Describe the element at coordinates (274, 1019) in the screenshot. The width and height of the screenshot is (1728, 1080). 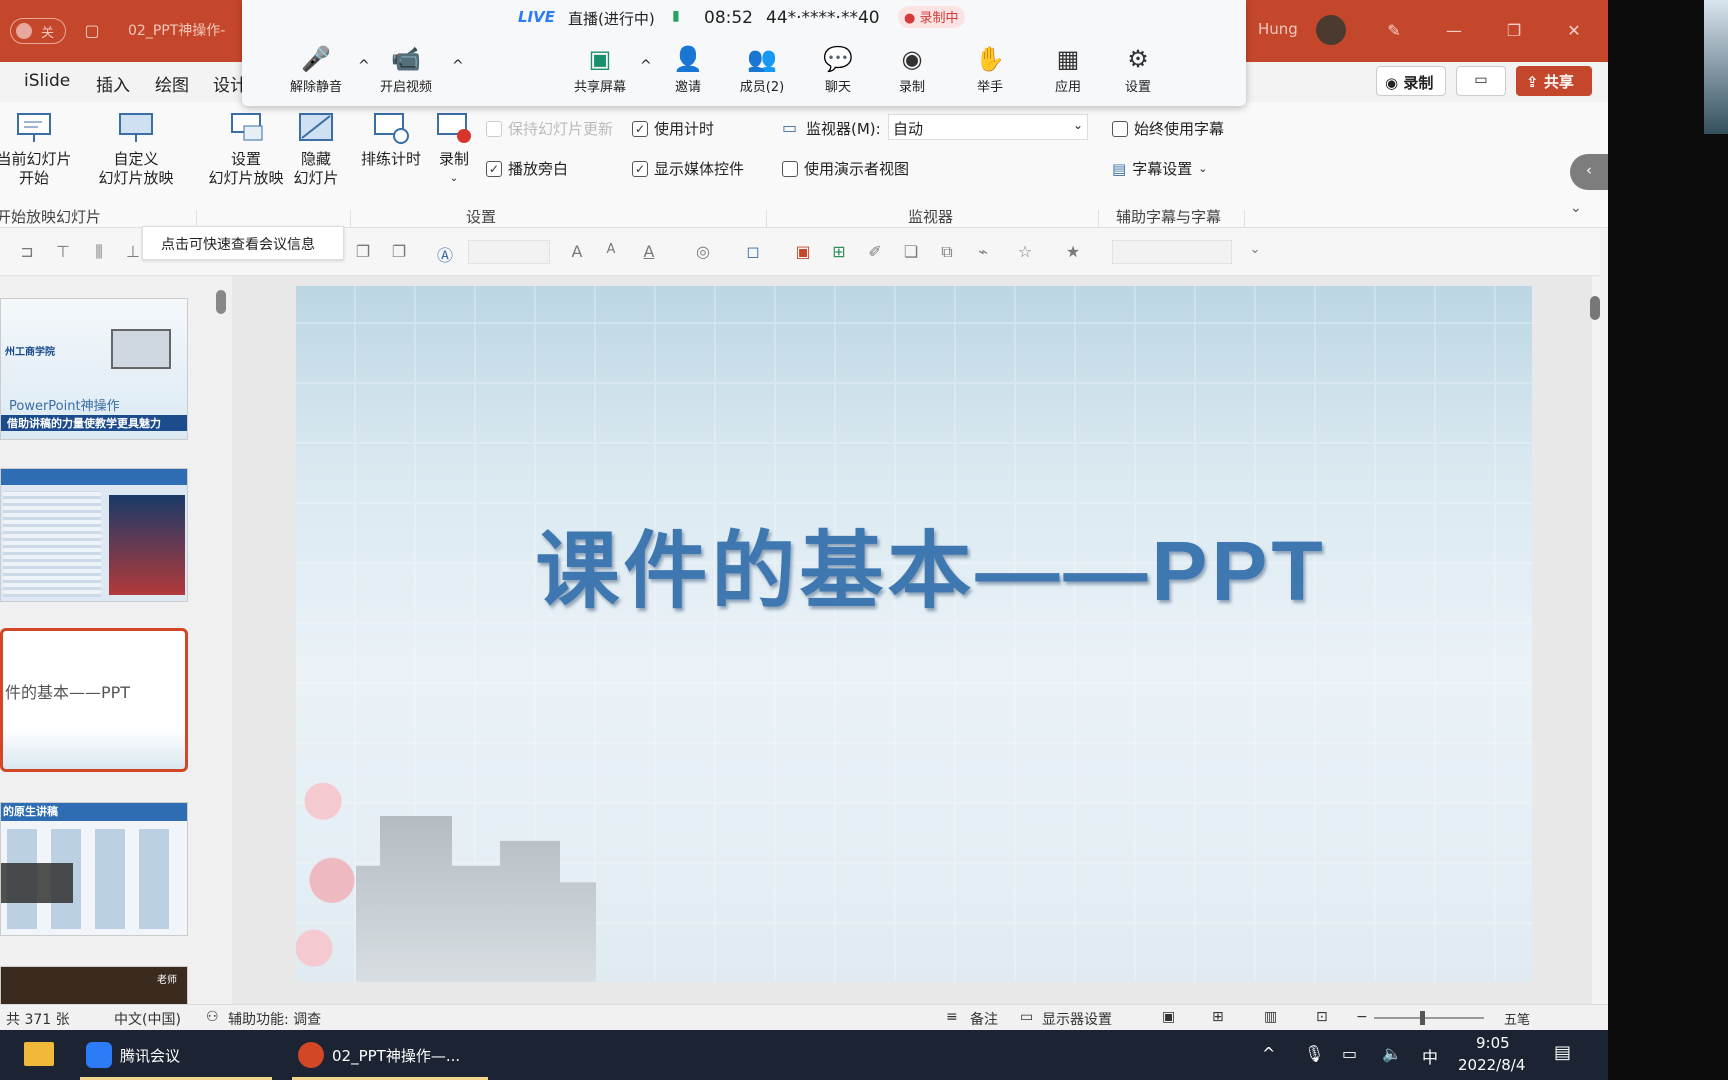
I see `accessibility-status: 辅助功能: 调查` at that location.